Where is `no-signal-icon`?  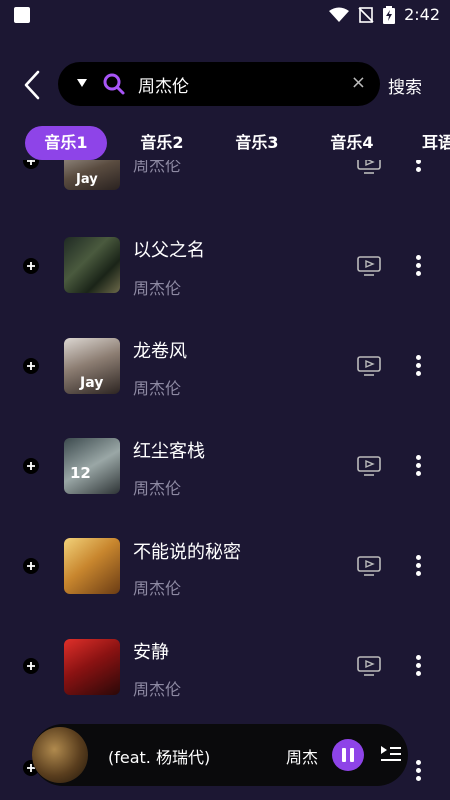
no-signal-icon is located at coordinates (366, 14).